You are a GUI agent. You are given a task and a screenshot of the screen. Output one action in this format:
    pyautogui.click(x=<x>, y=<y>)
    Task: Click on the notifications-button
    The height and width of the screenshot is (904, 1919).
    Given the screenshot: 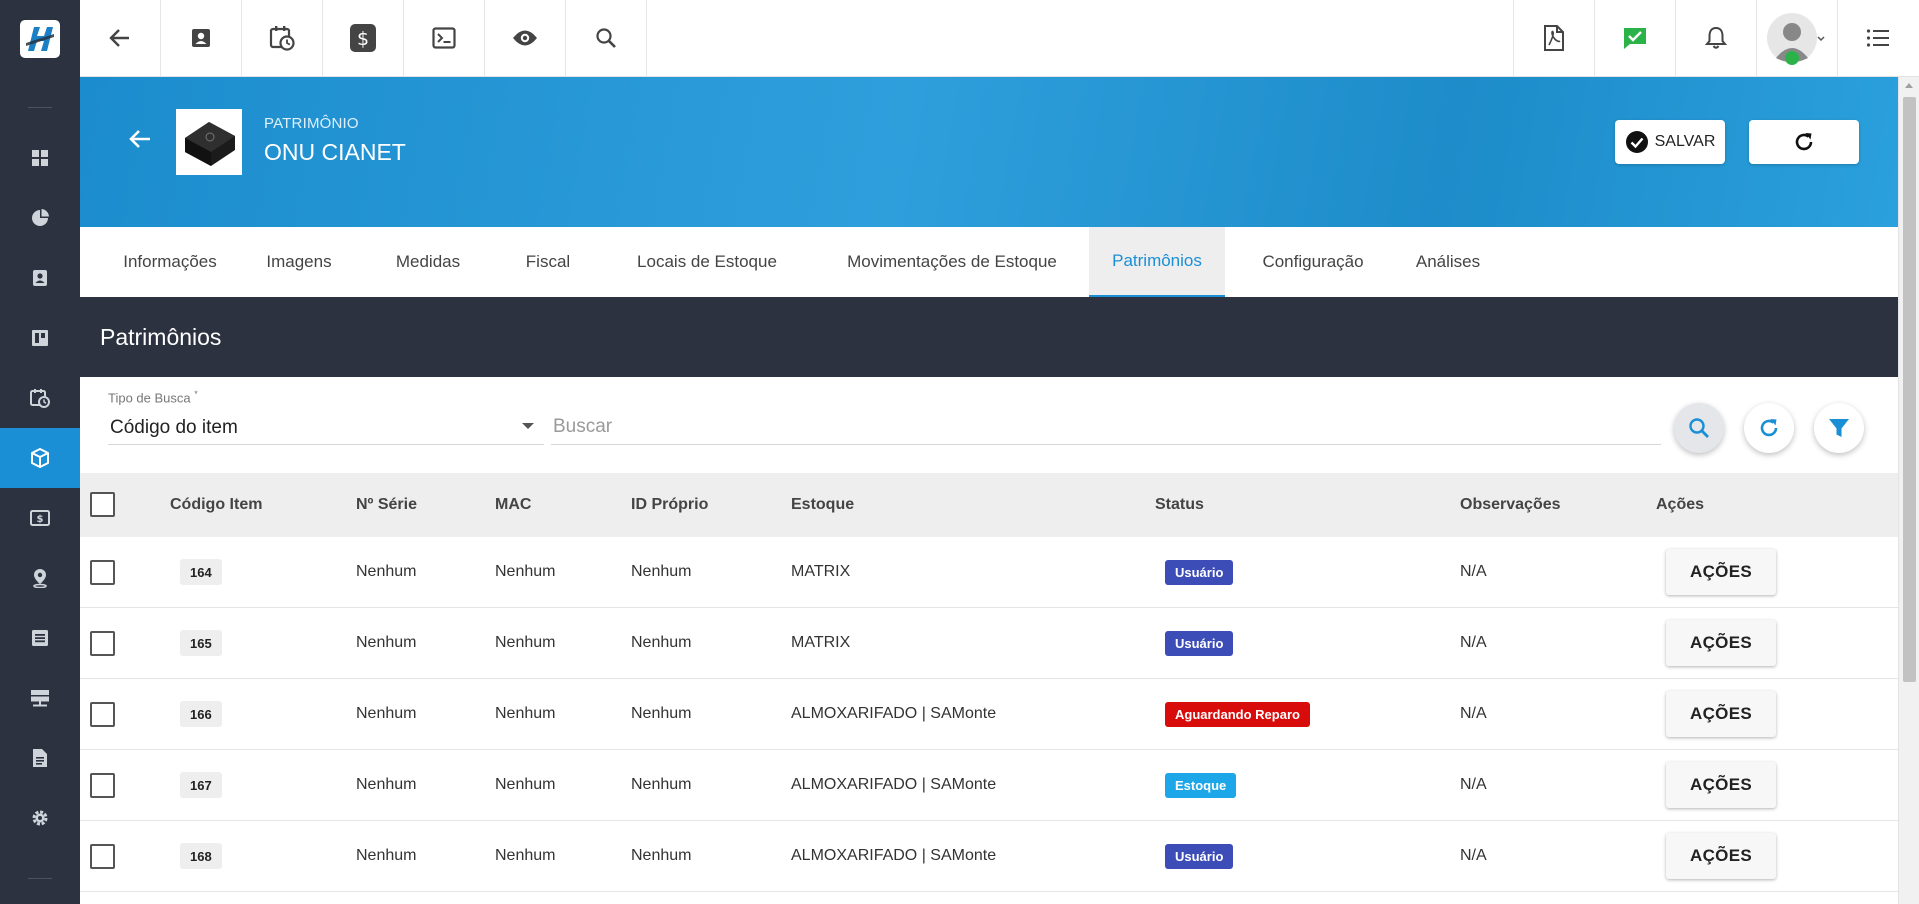 What is the action you would take?
    pyautogui.click(x=1715, y=38)
    